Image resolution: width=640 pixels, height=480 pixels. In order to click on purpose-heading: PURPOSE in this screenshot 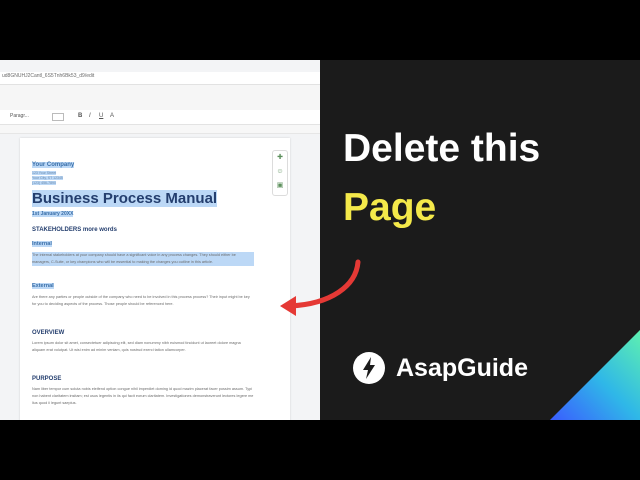, I will do `click(47, 379)`.